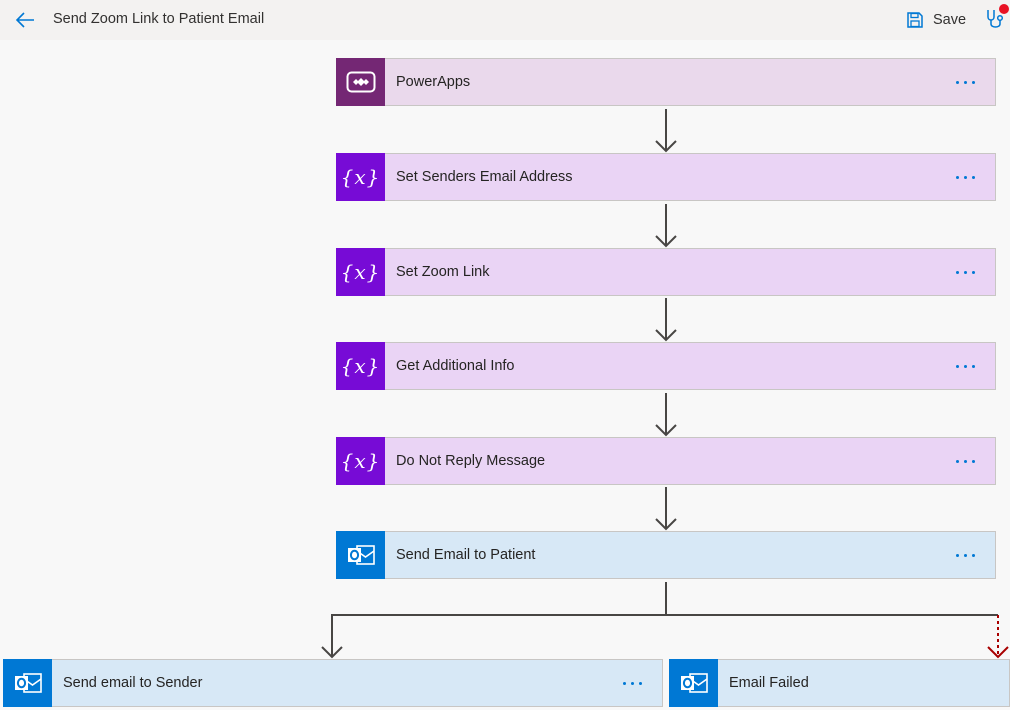 The image size is (1010, 710). What do you see at coordinates (484, 177) in the screenshot?
I see `step-title: Set Senders Email Address` at bounding box center [484, 177].